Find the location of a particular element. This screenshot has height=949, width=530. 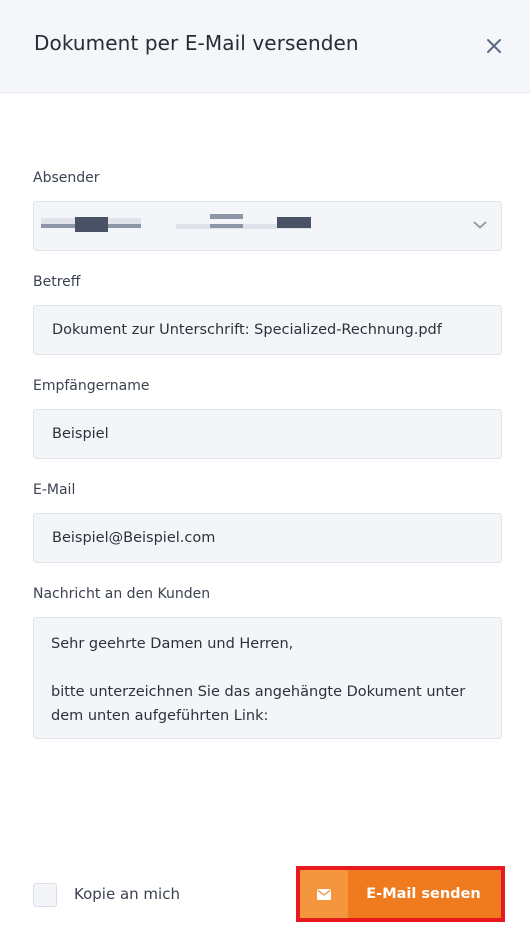

send-email-label: E-Mail senden is located at coordinates (423, 894).